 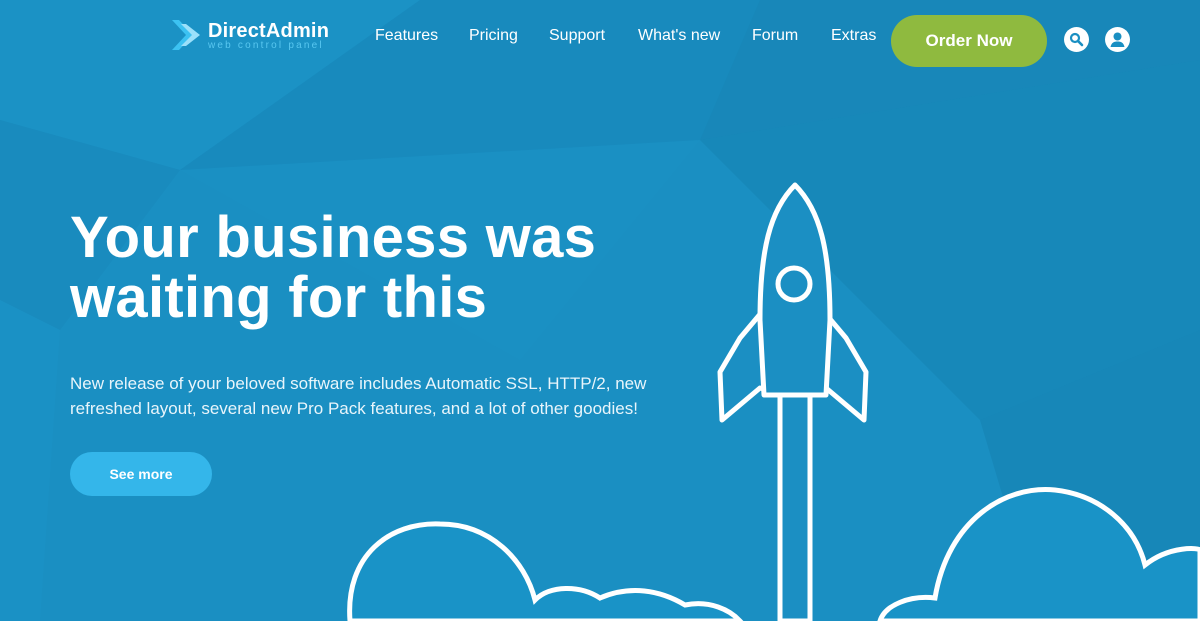 I want to click on search-button, so click(x=1076, y=39).